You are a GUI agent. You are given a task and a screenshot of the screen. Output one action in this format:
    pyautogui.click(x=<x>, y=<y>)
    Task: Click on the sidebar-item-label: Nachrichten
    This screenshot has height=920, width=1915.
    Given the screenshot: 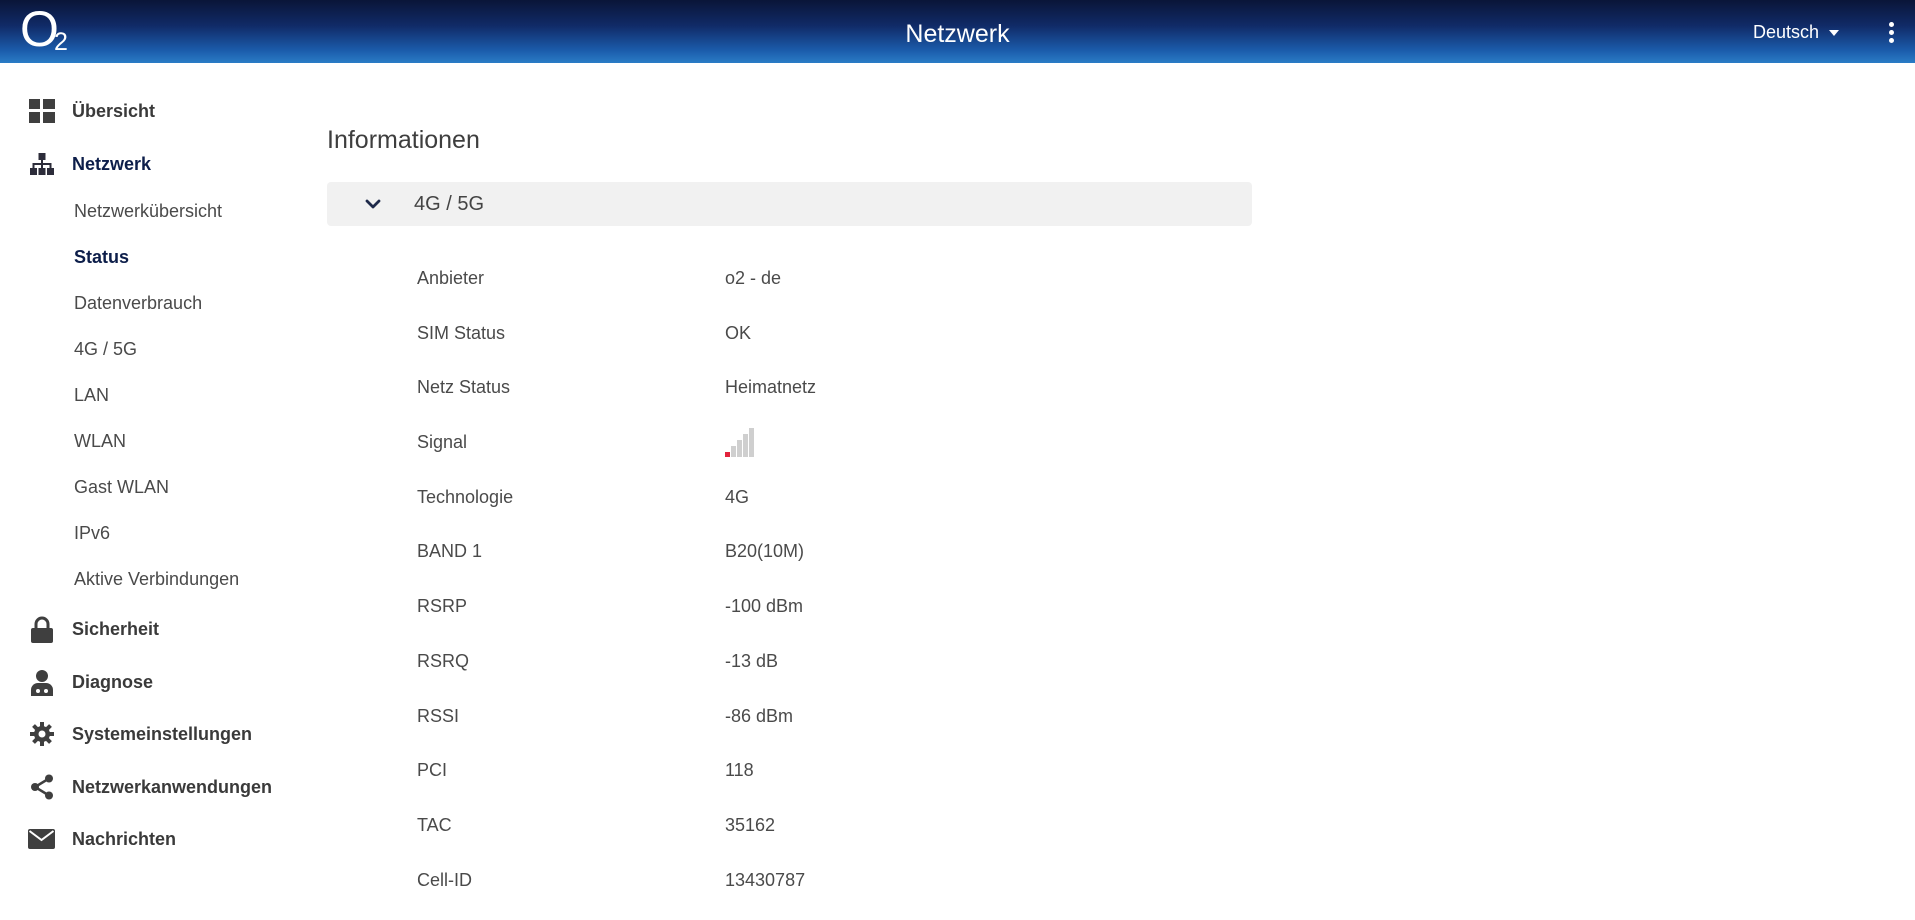 What is the action you would take?
    pyautogui.click(x=124, y=838)
    